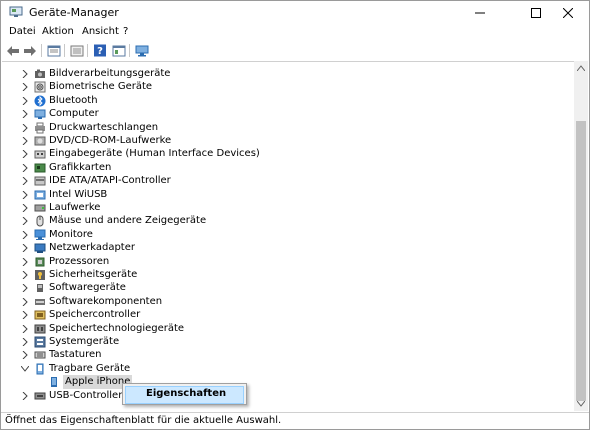 Image resolution: width=590 pixels, height=430 pixels. I want to click on tree-category: Intel WiUSB, so click(282, 195).